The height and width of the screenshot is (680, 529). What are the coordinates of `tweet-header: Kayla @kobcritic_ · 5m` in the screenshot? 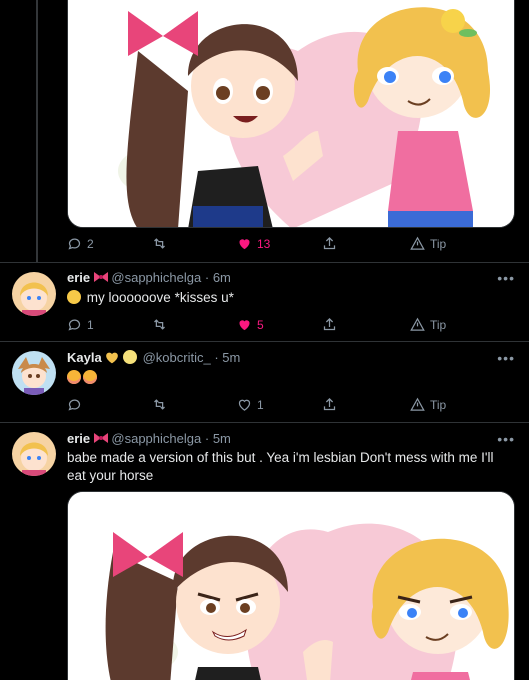 It's located at (153, 357).